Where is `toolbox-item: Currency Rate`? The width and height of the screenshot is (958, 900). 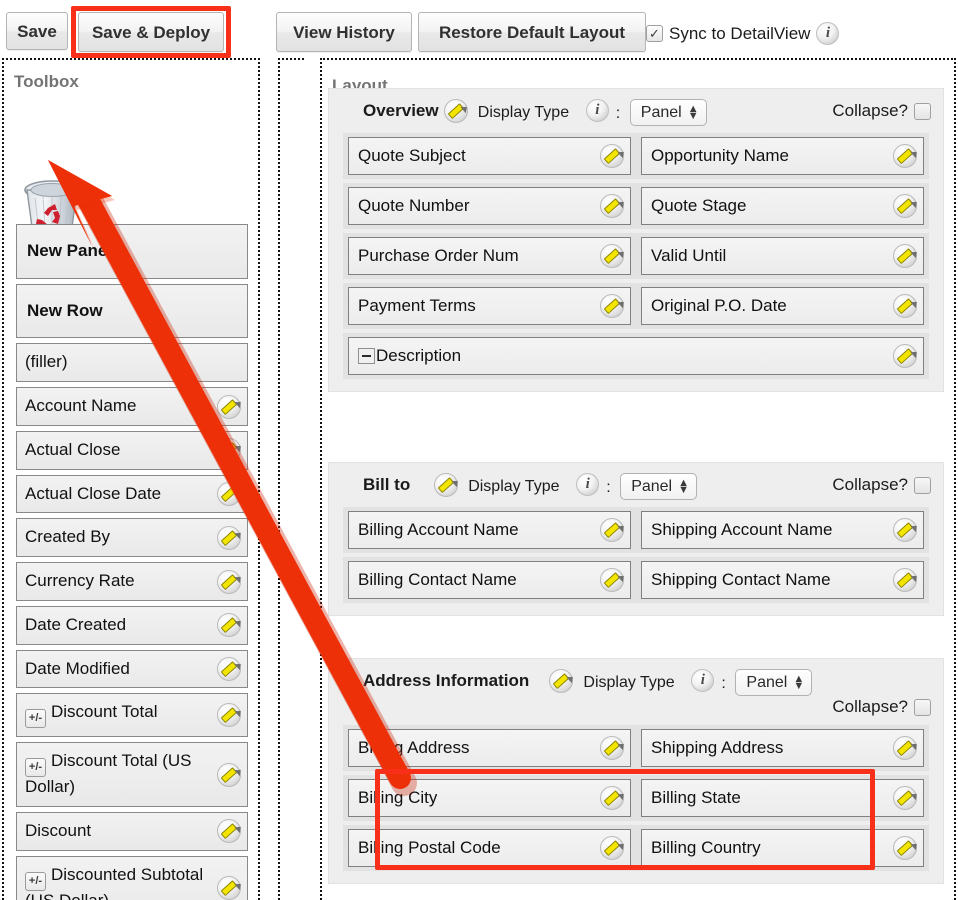 toolbox-item: Currency Rate is located at coordinates (132, 581).